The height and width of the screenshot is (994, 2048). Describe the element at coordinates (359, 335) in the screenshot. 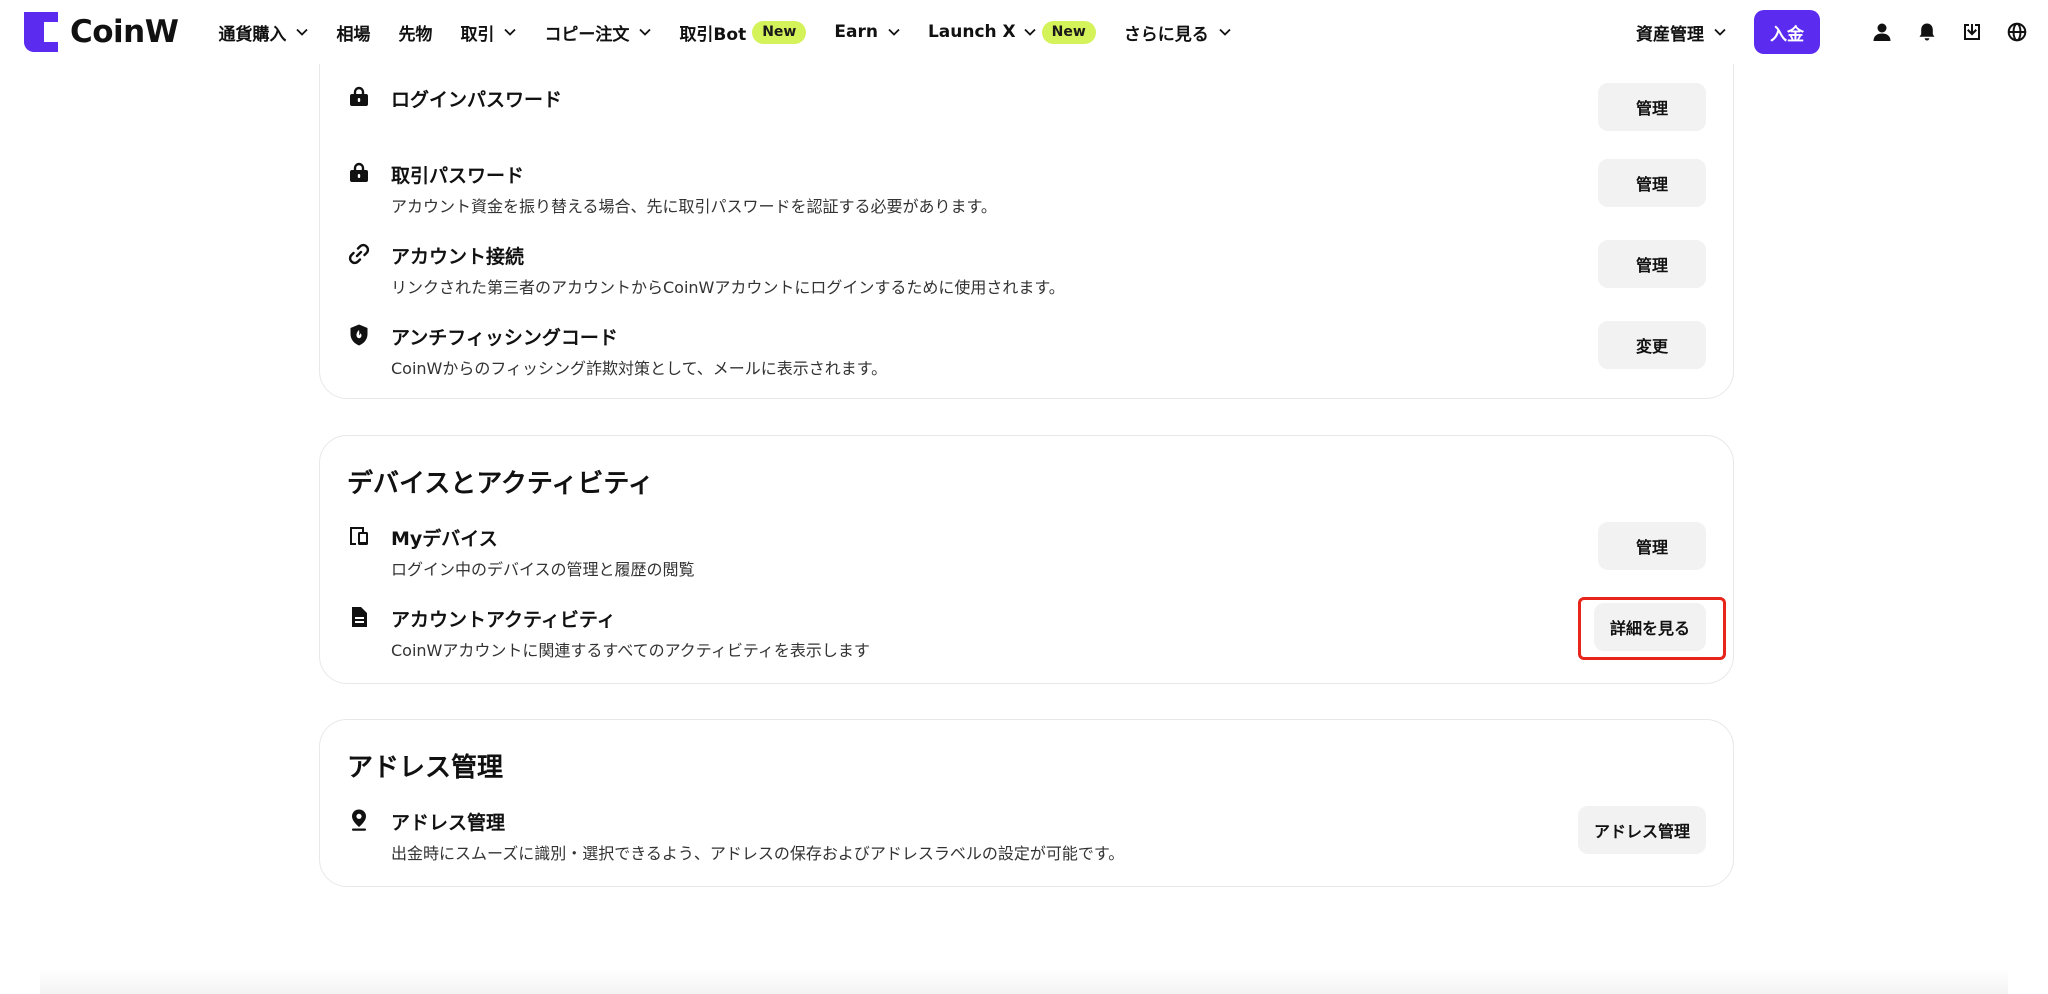

I see `shield-icon` at that location.